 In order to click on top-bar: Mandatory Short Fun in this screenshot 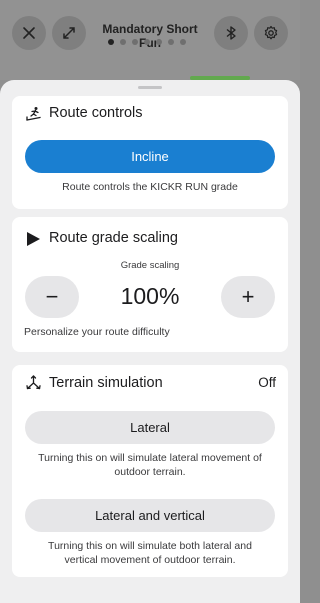, I will do `click(150, 40)`.